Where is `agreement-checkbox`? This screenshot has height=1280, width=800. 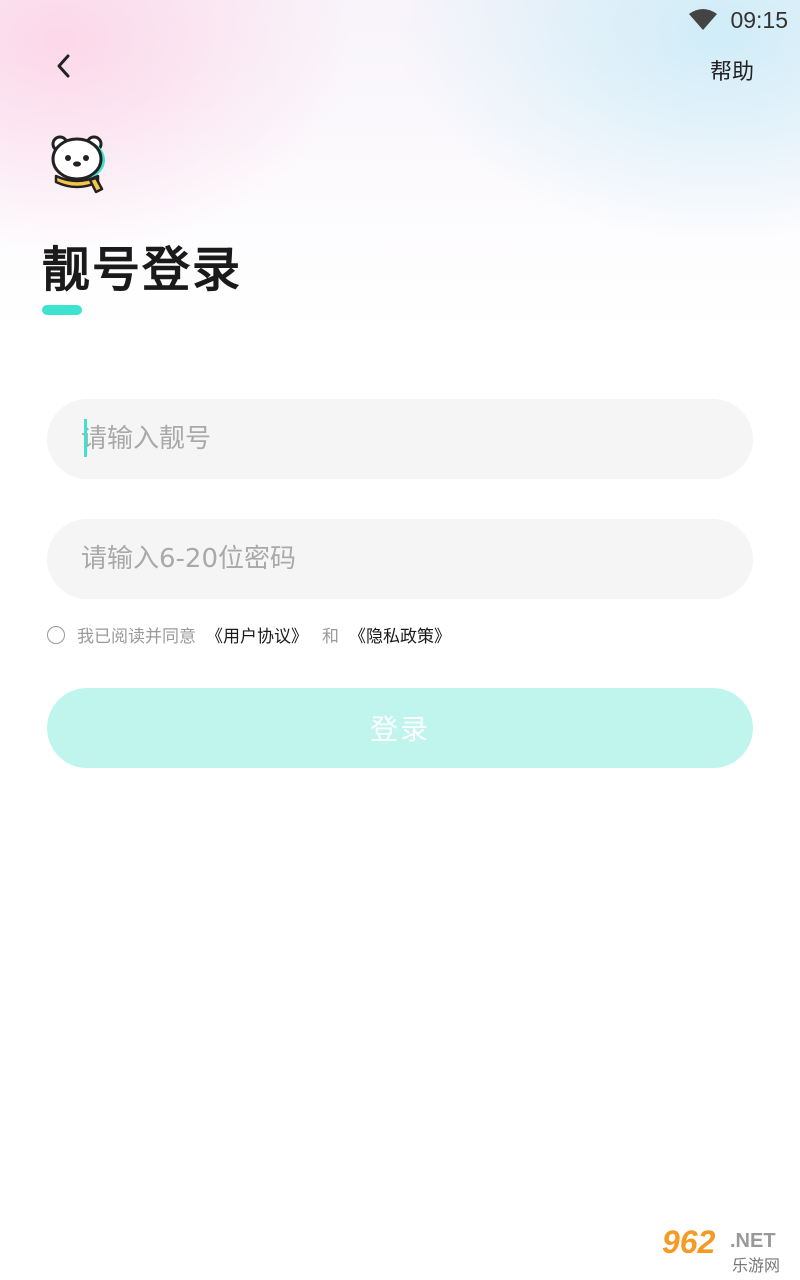
agreement-checkbox is located at coordinates (56, 634).